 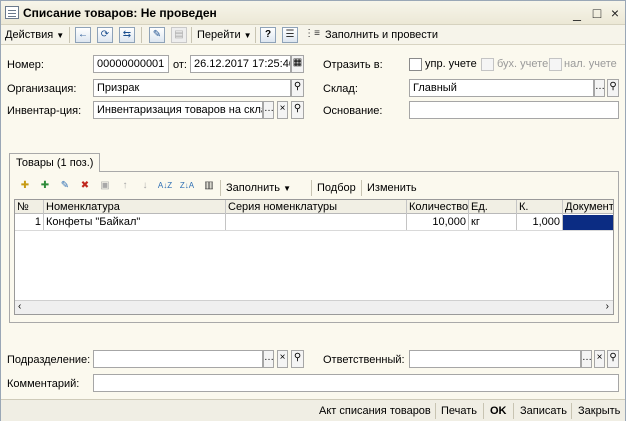 I want to click on fill-post-icon: ⋮≡, so click(x=312, y=33).